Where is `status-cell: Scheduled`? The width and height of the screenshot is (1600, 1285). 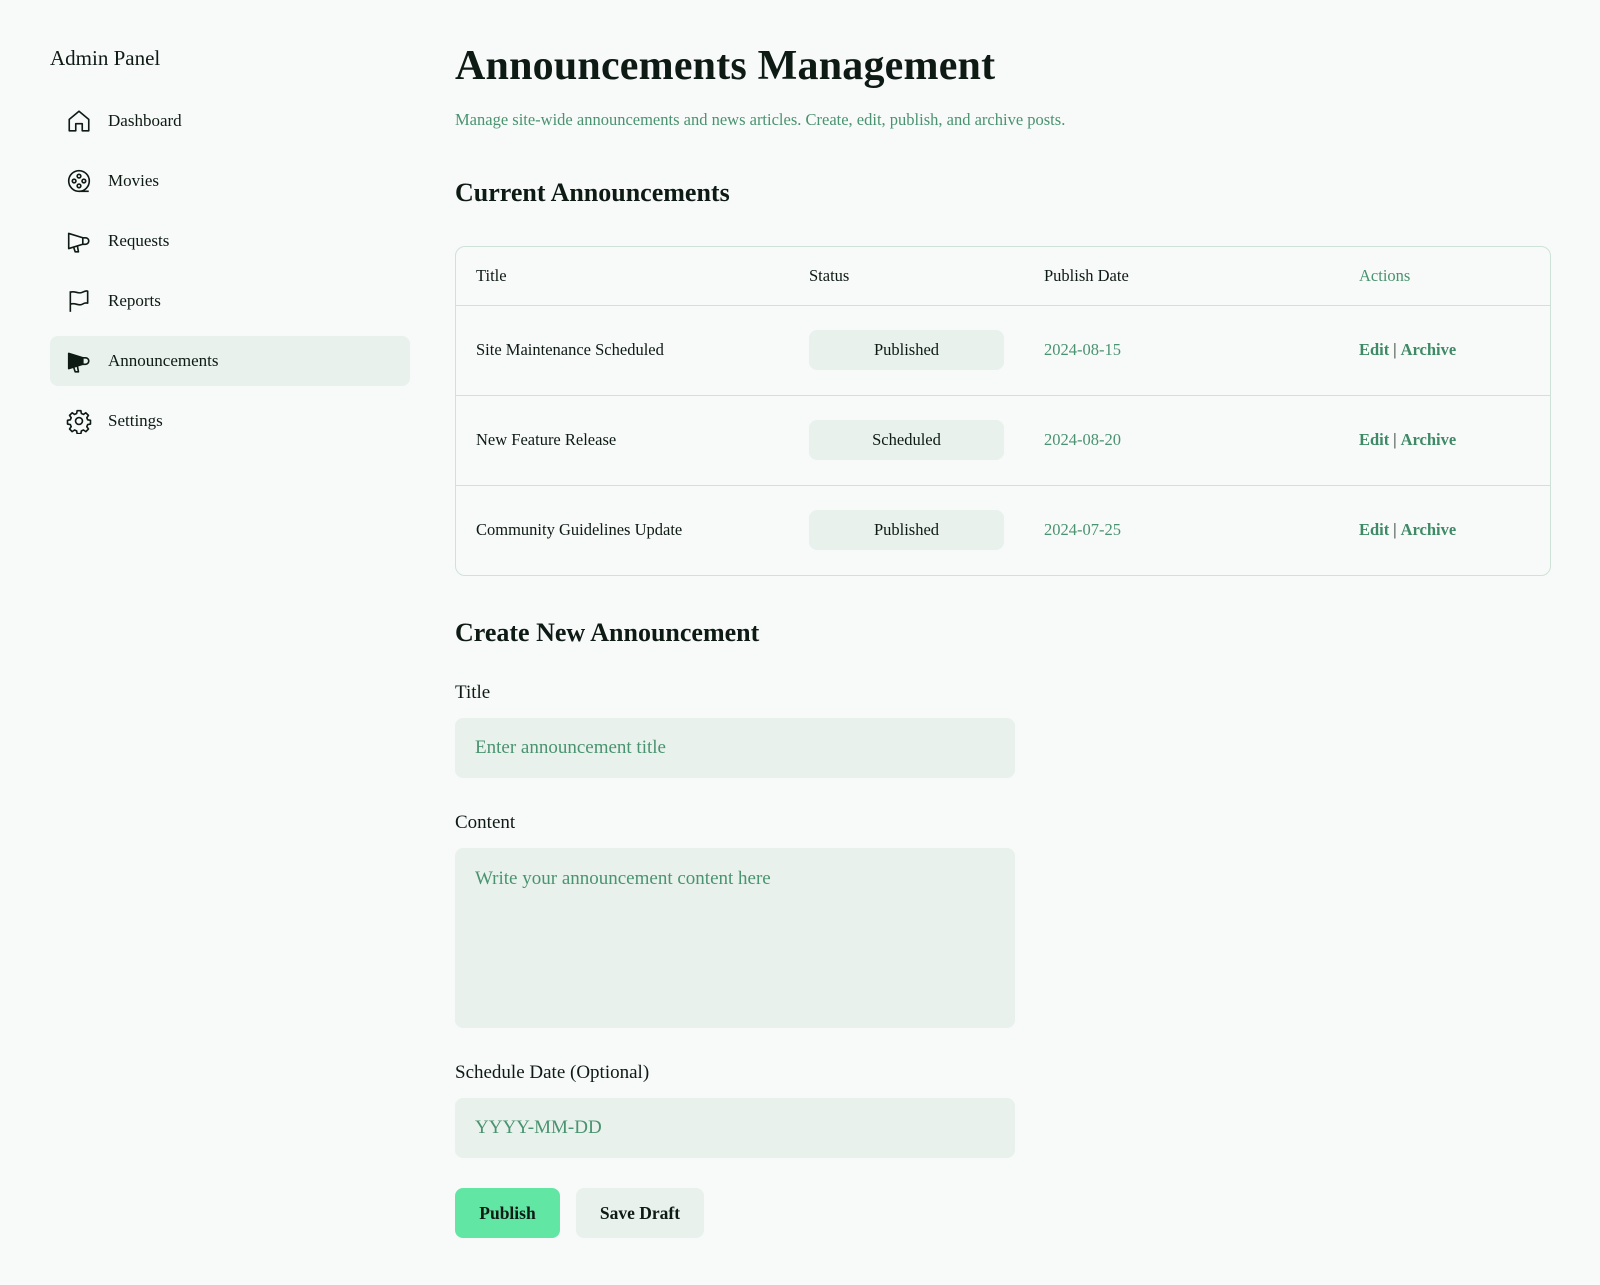 status-cell: Scheduled is located at coordinates (906, 440).